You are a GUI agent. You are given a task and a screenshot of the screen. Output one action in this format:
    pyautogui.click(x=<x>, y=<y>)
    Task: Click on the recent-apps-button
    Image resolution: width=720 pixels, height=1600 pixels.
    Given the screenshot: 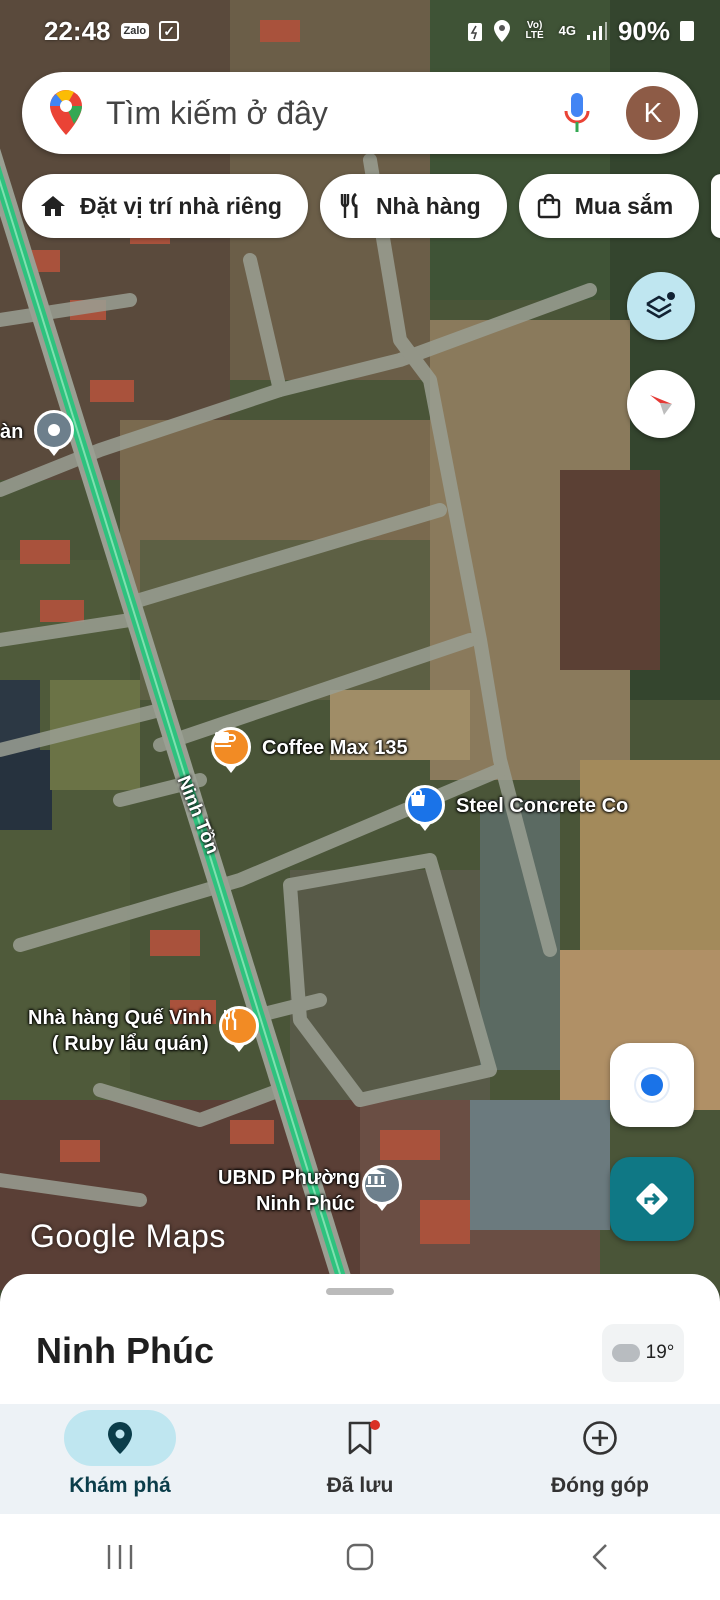 What is the action you would take?
    pyautogui.click(x=120, y=1557)
    